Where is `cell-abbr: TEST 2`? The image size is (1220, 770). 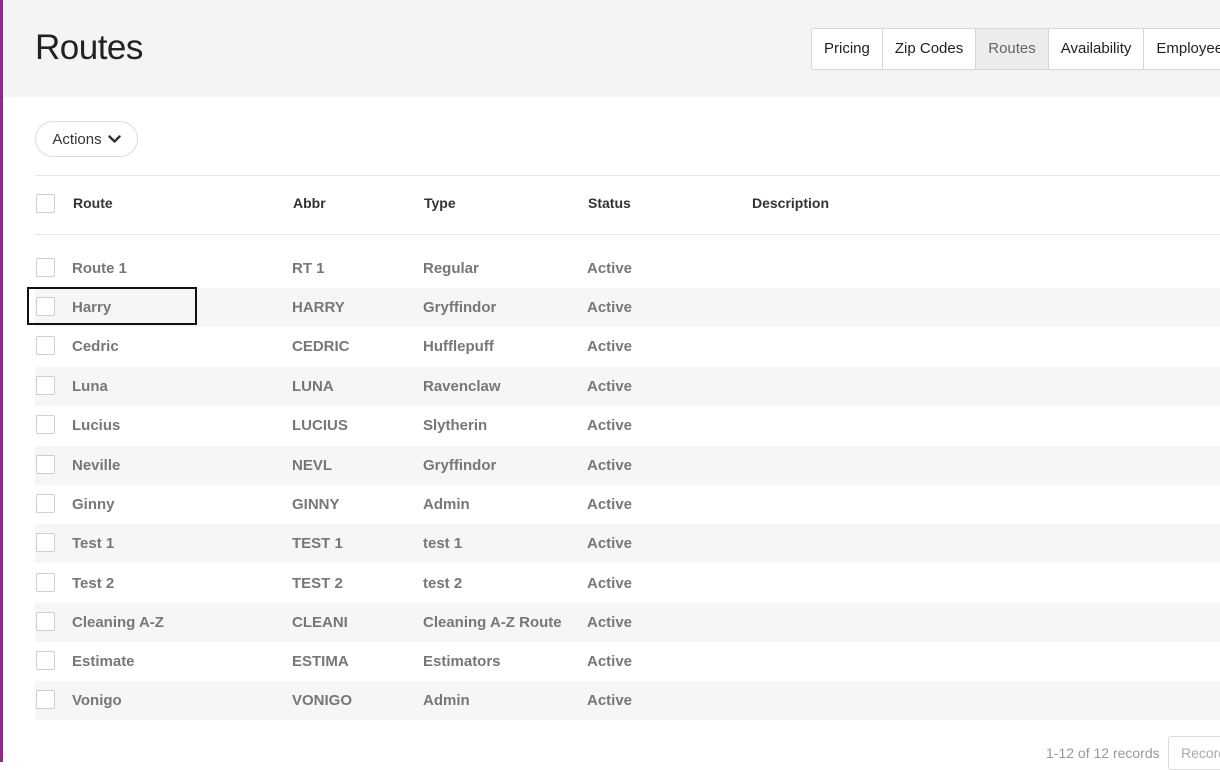 cell-abbr: TEST 2 is located at coordinates (317, 583).